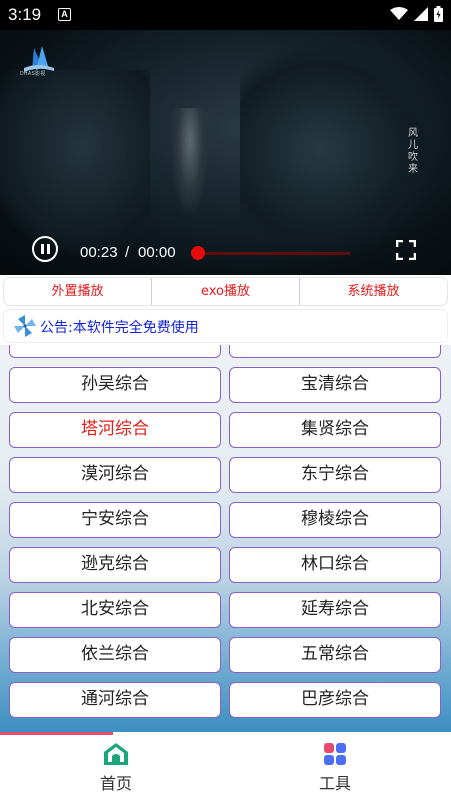 This screenshot has height=801, width=451. Describe the element at coordinates (25, 14) in the screenshot. I see `status-time: 3:19` at that location.